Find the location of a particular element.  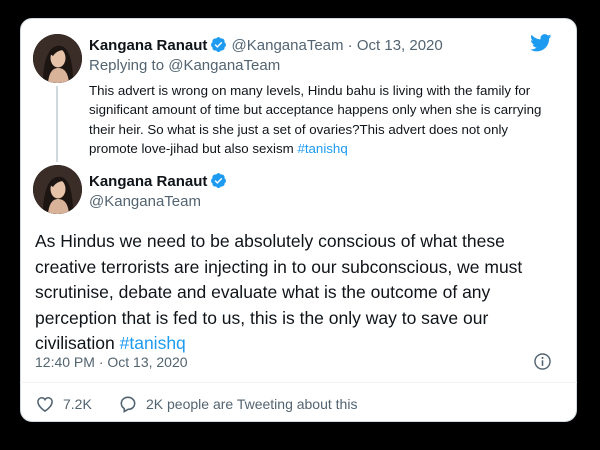

main-author-row: Kangana Ranaut is located at coordinates (158, 181).